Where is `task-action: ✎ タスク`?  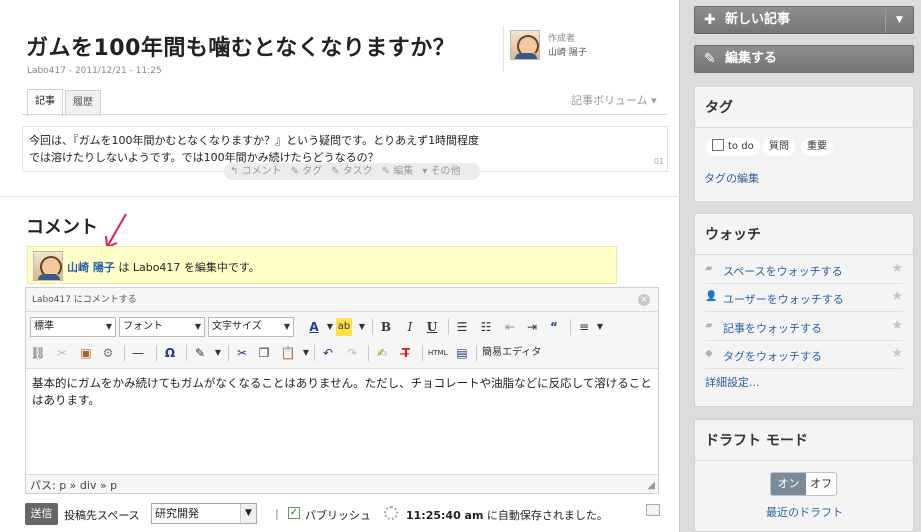 task-action: ✎ タスク is located at coordinates (352, 171).